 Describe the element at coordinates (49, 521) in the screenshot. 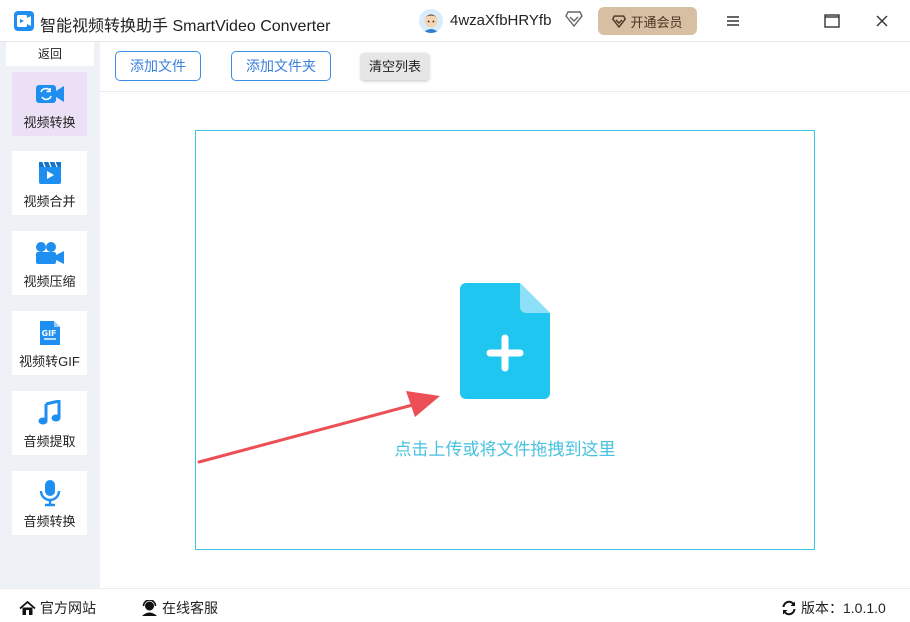

I see `sidebar-item-label: 音频转换` at that location.